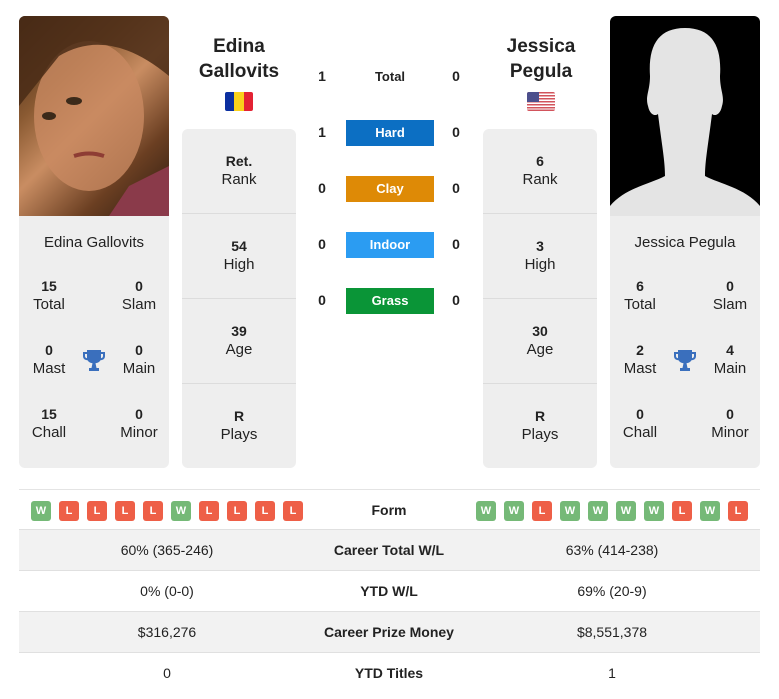 This screenshot has width=779, height=699. Describe the element at coordinates (239, 59) in the screenshot. I see `player1-name-link: Edina Gallovits` at that location.